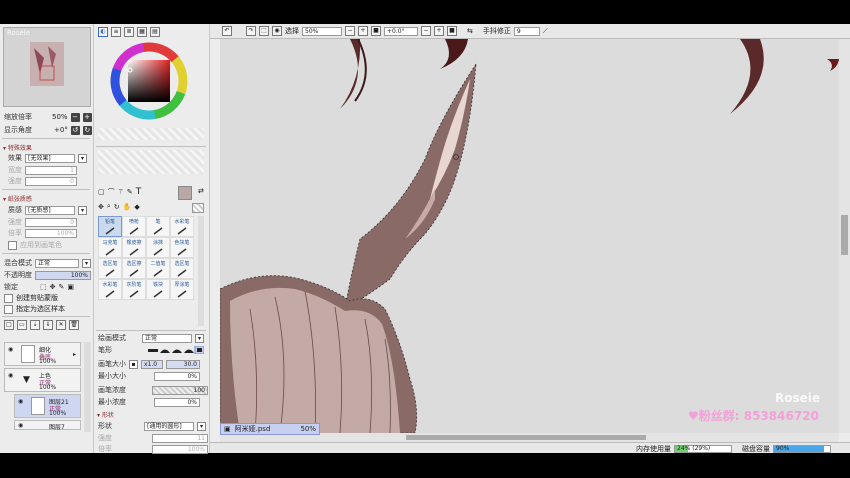 The image size is (850, 478). I want to click on scratchpad-tab-icon: ▤, so click(155, 32).